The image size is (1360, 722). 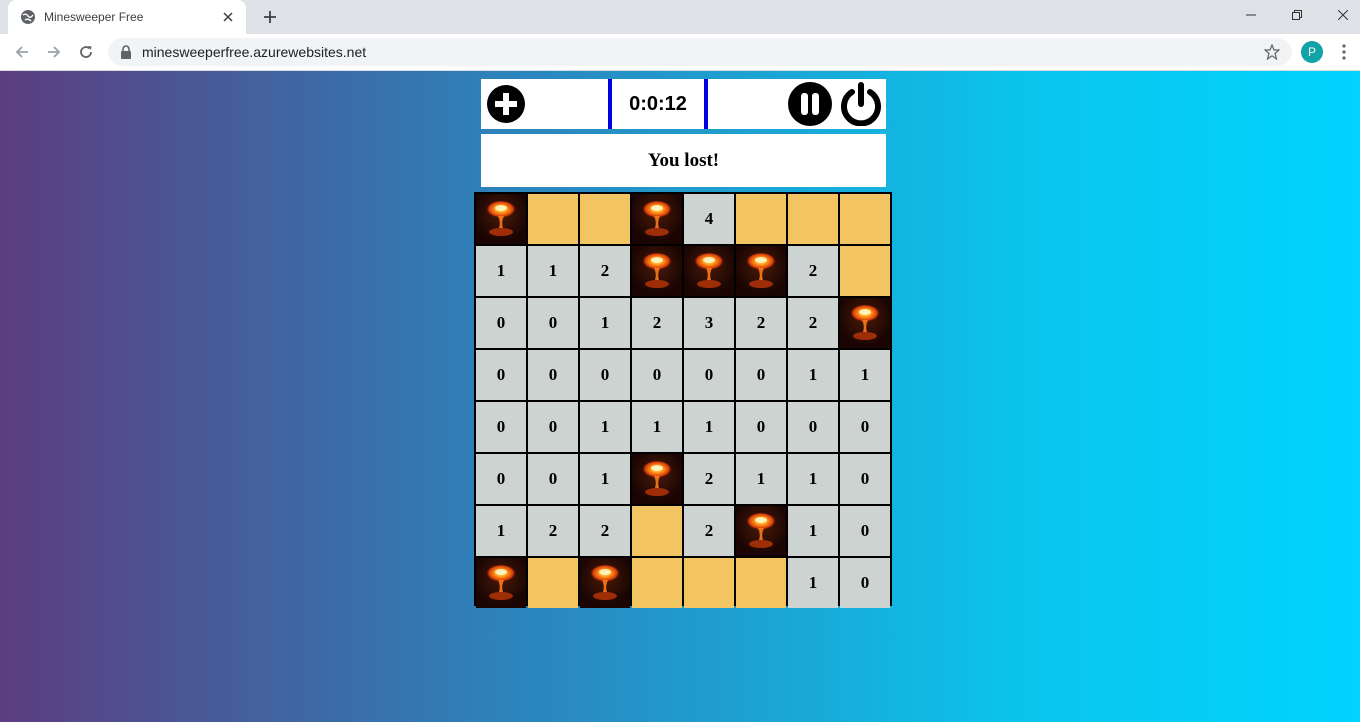 I want to click on menu-dots-icon, so click(x=1344, y=52).